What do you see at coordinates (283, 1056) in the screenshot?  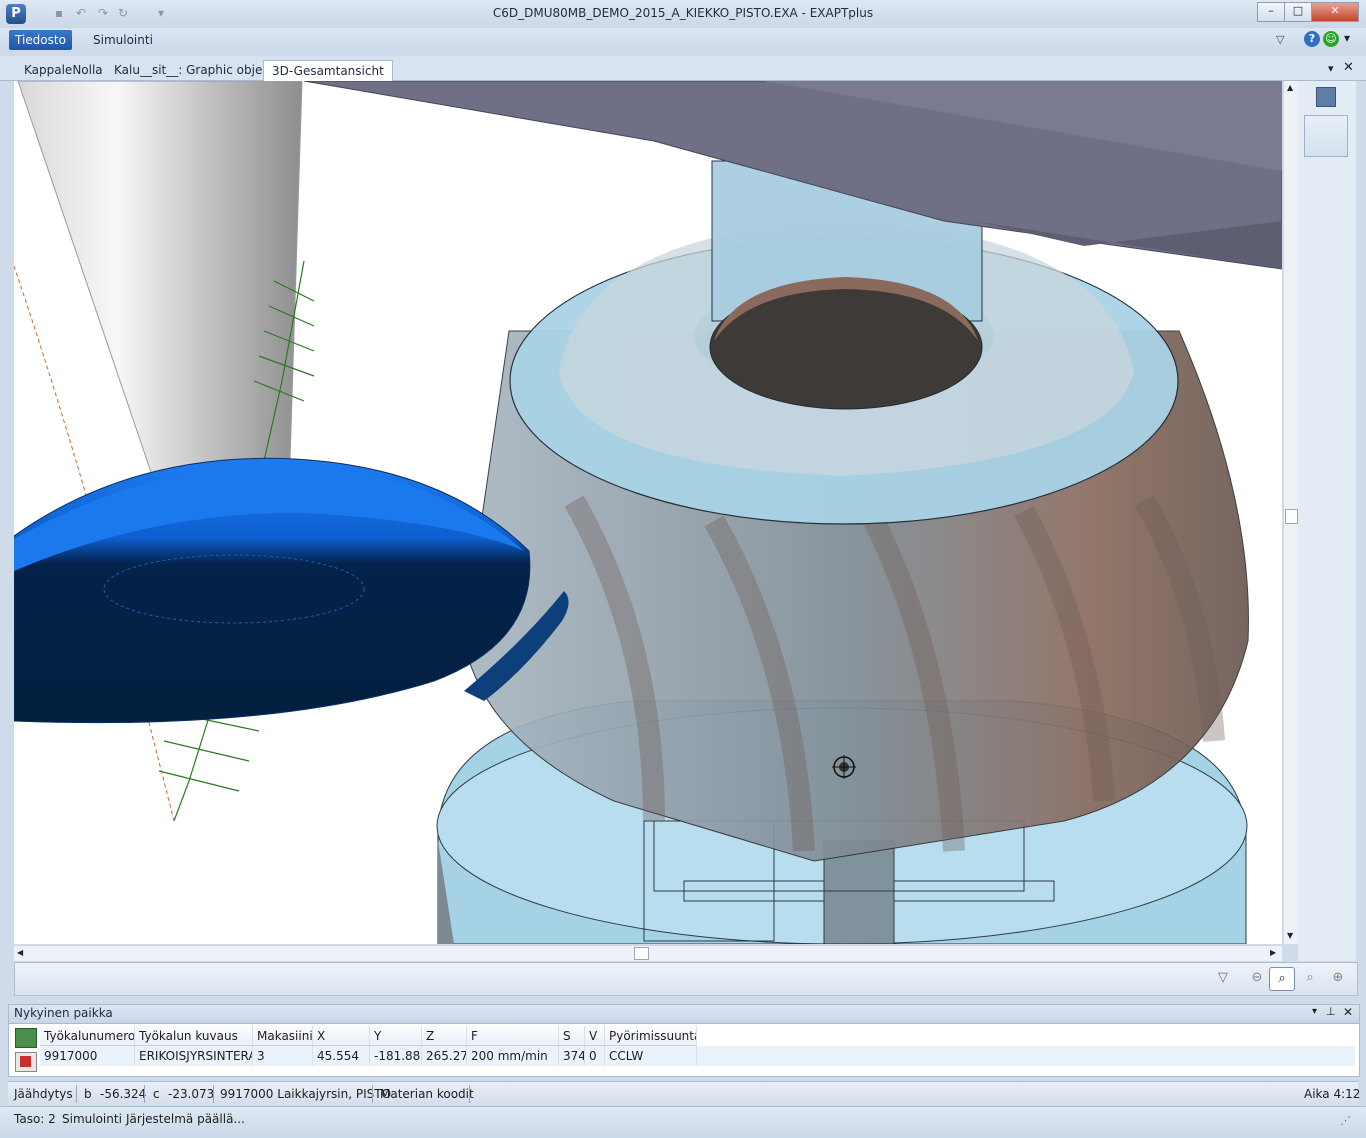 I see `cell-magazine: 3` at bounding box center [283, 1056].